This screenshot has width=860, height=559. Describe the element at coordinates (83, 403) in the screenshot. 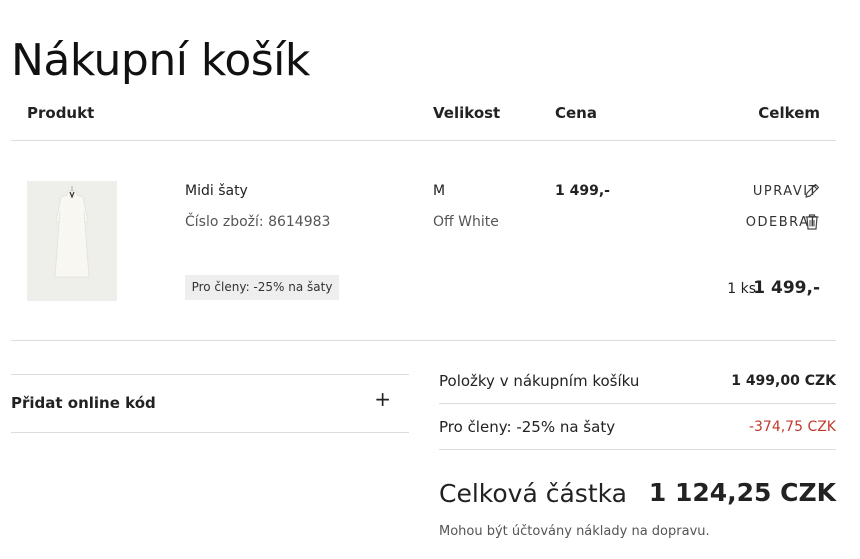

I see `promo-code-label: Přidat online kód` at that location.